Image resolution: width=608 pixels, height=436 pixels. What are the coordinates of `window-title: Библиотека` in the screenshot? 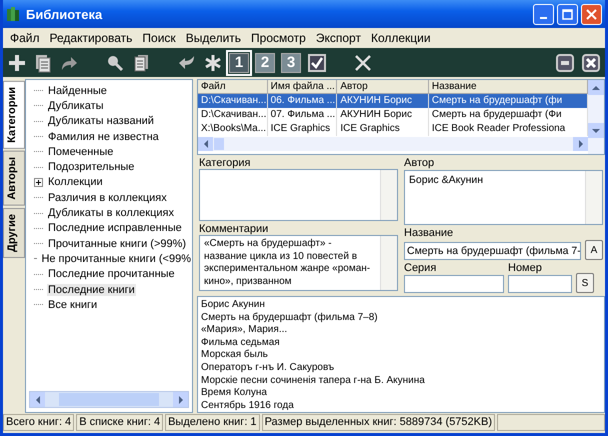 It's located at (65, 14).